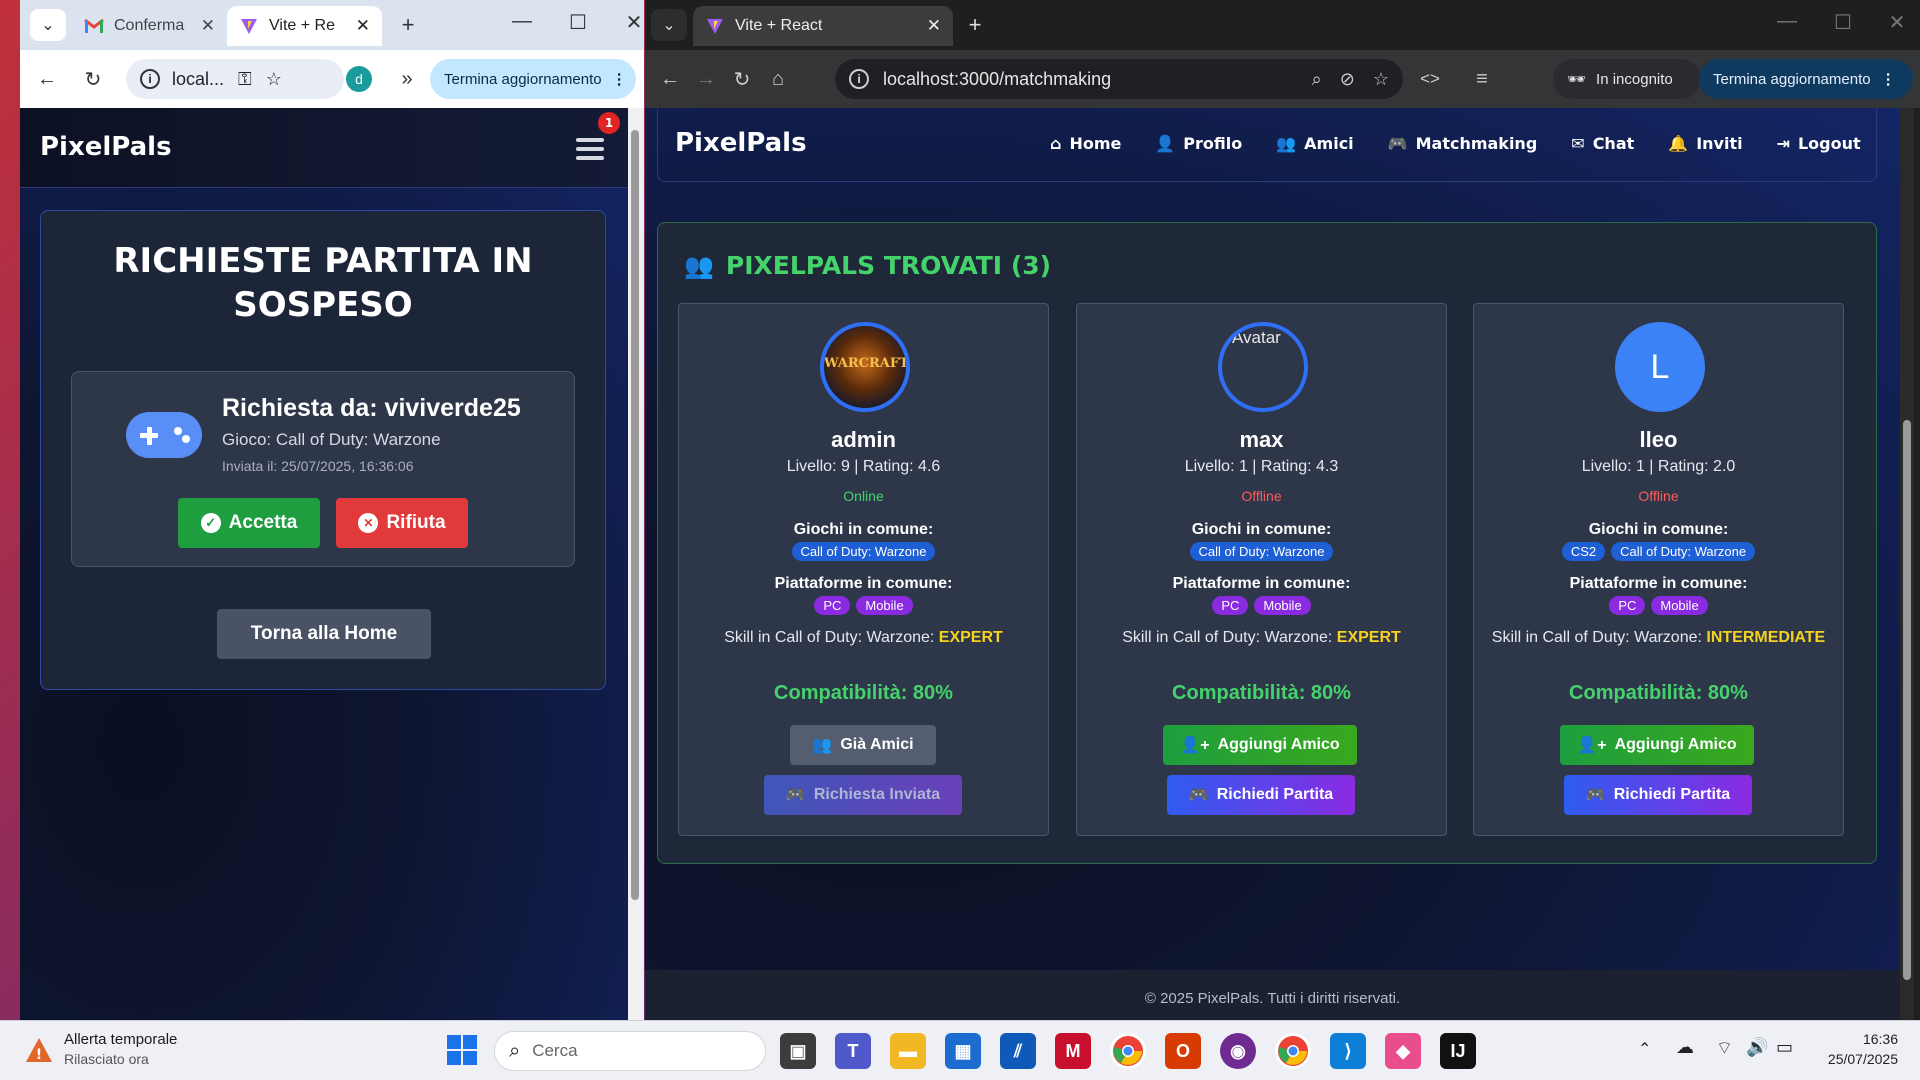 This screenshot has height=1080, width=1920. What do you see at coordinates (555, 1050) in the screenshot?
I see `search-placeholder: Cerca` at bounding box center [555, 1050].